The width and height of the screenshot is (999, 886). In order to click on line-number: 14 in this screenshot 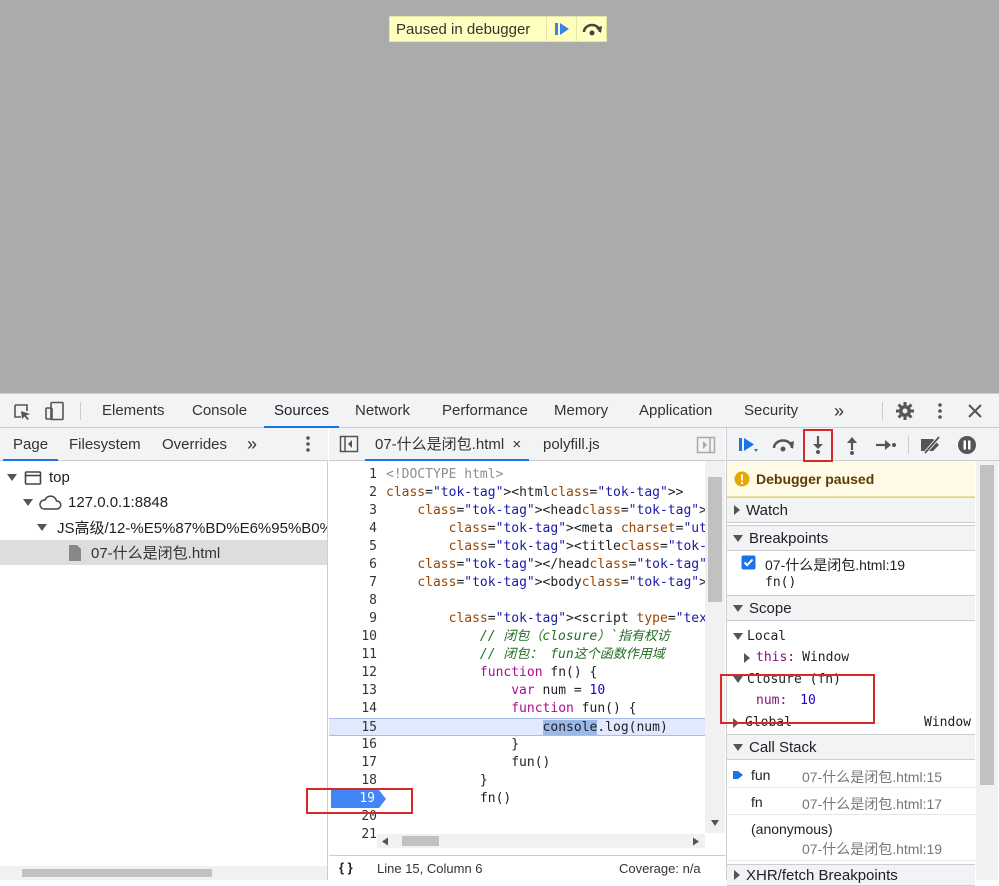, I will do `click(353, 709)`.